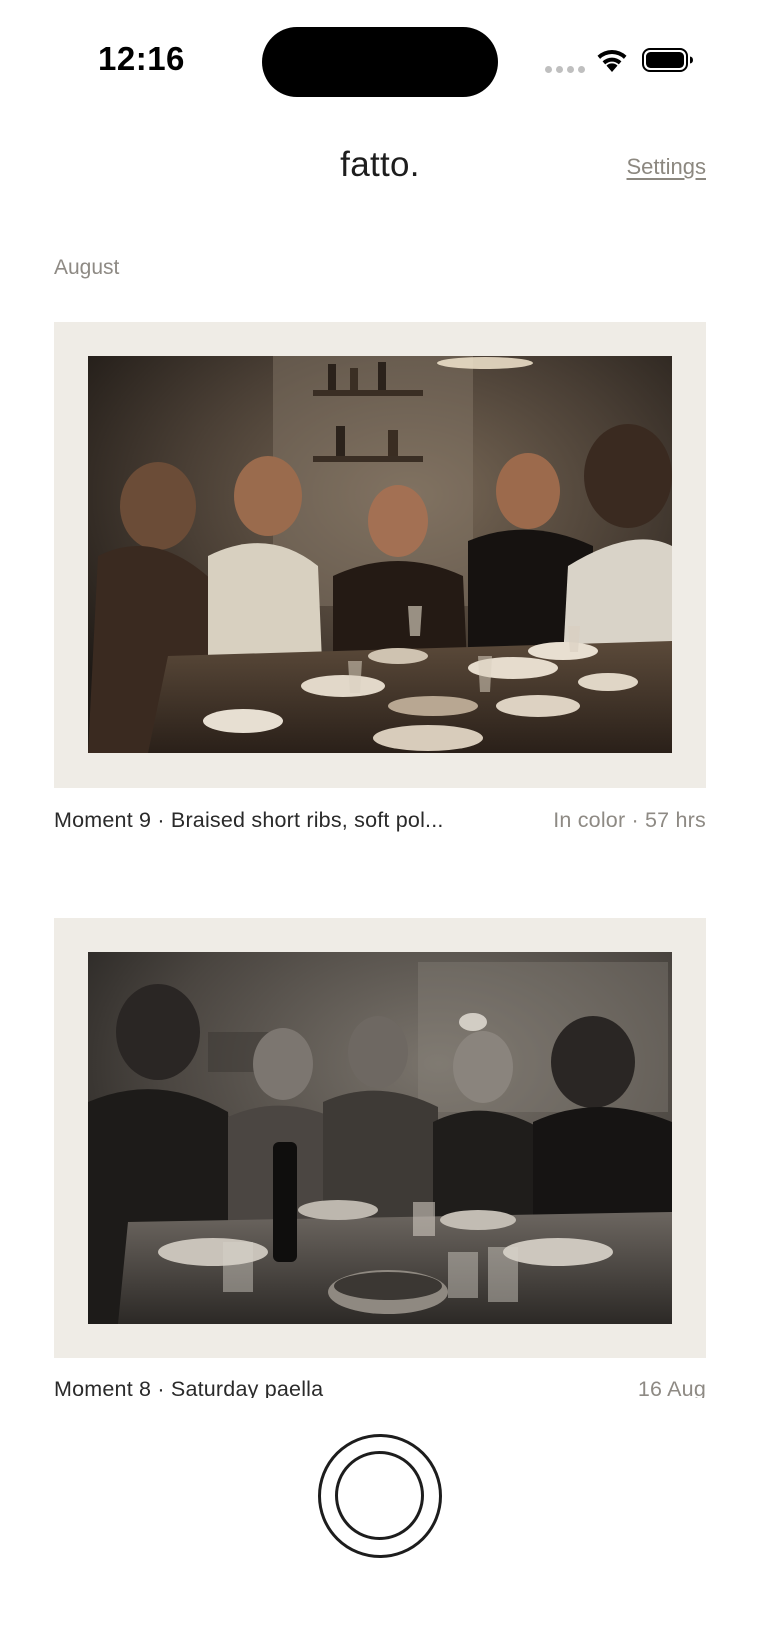 The height and width of the screenshot is (1652, 760). What do you see at coordinates (629, 820) in the screenshot?
I see `moment-meta: In color · 57 hrs` at bounding box center [629, 820].